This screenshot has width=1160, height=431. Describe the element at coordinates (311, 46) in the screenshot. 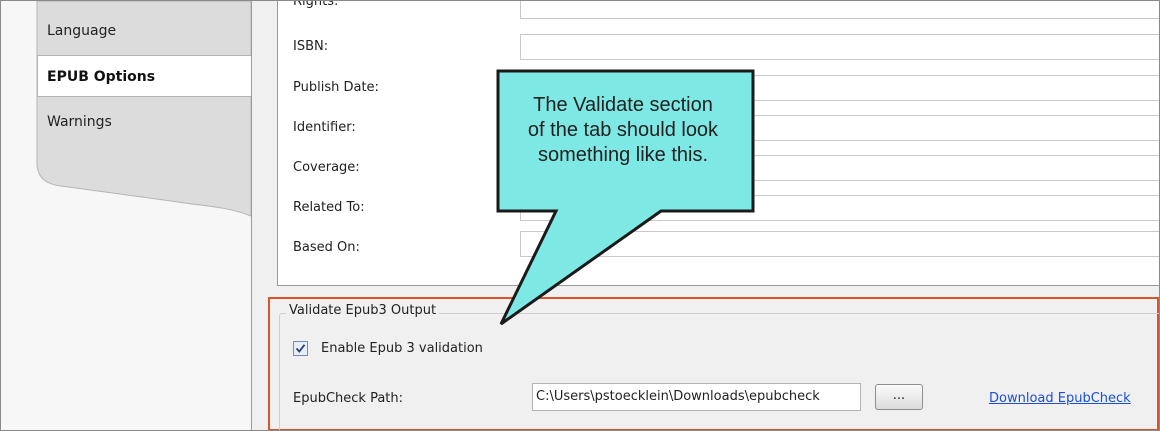

I see `isbn-label: ISBN:` at that location.